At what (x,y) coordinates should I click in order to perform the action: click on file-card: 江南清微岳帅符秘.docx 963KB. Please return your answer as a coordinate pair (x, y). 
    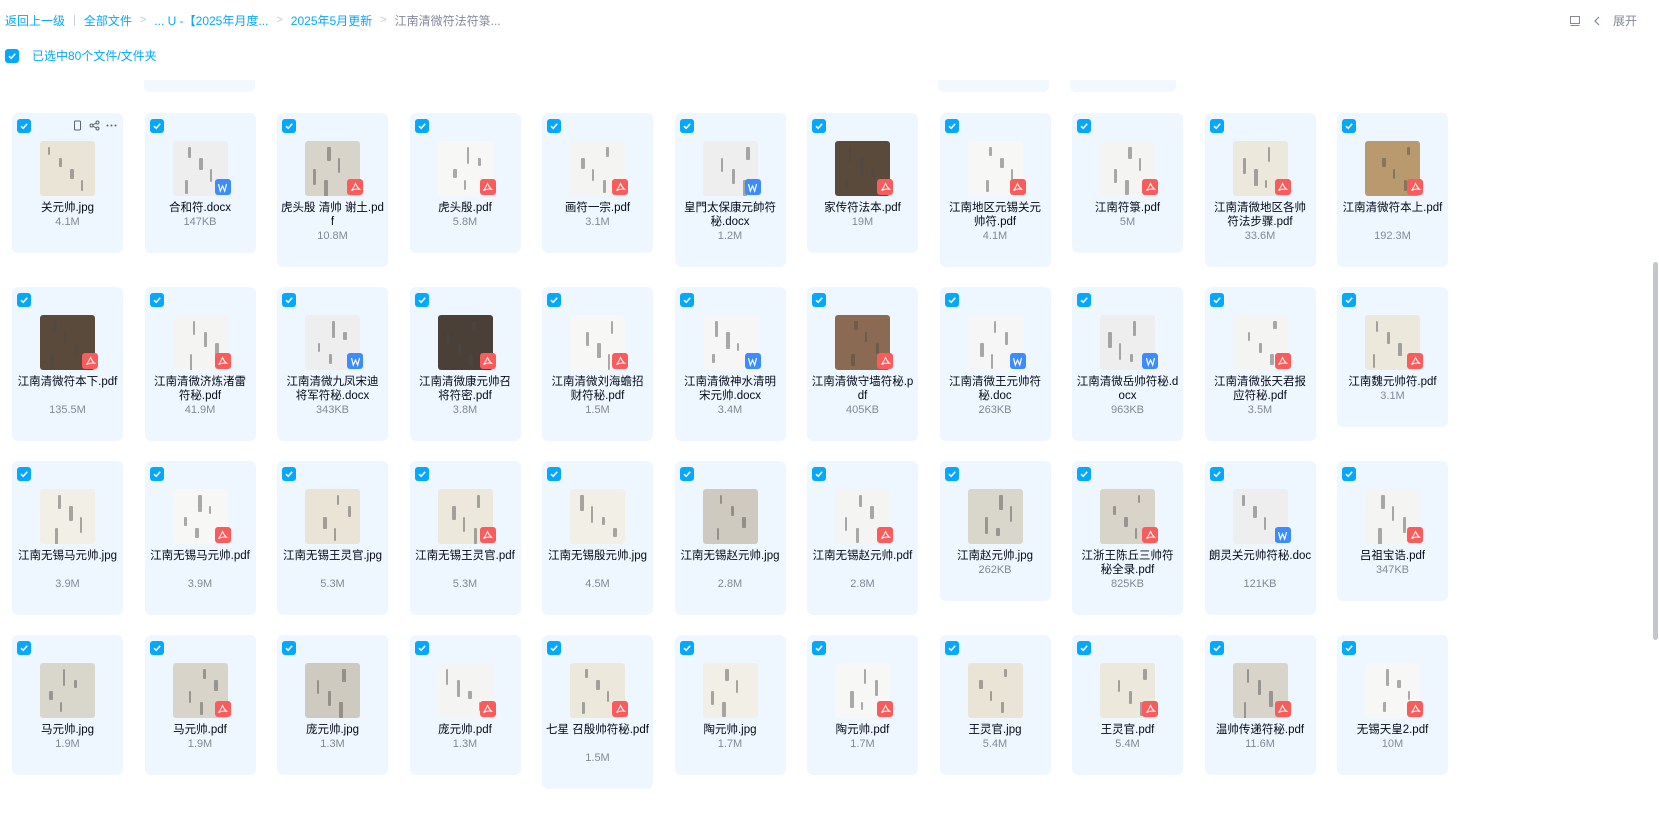
    Looking at the image, I should click on (1127, 364).